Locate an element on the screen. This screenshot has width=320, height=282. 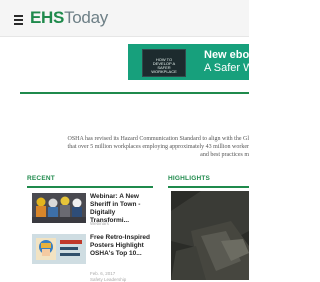
article-date: Feb. 6, 2017 is located at coordinates (103, 273).